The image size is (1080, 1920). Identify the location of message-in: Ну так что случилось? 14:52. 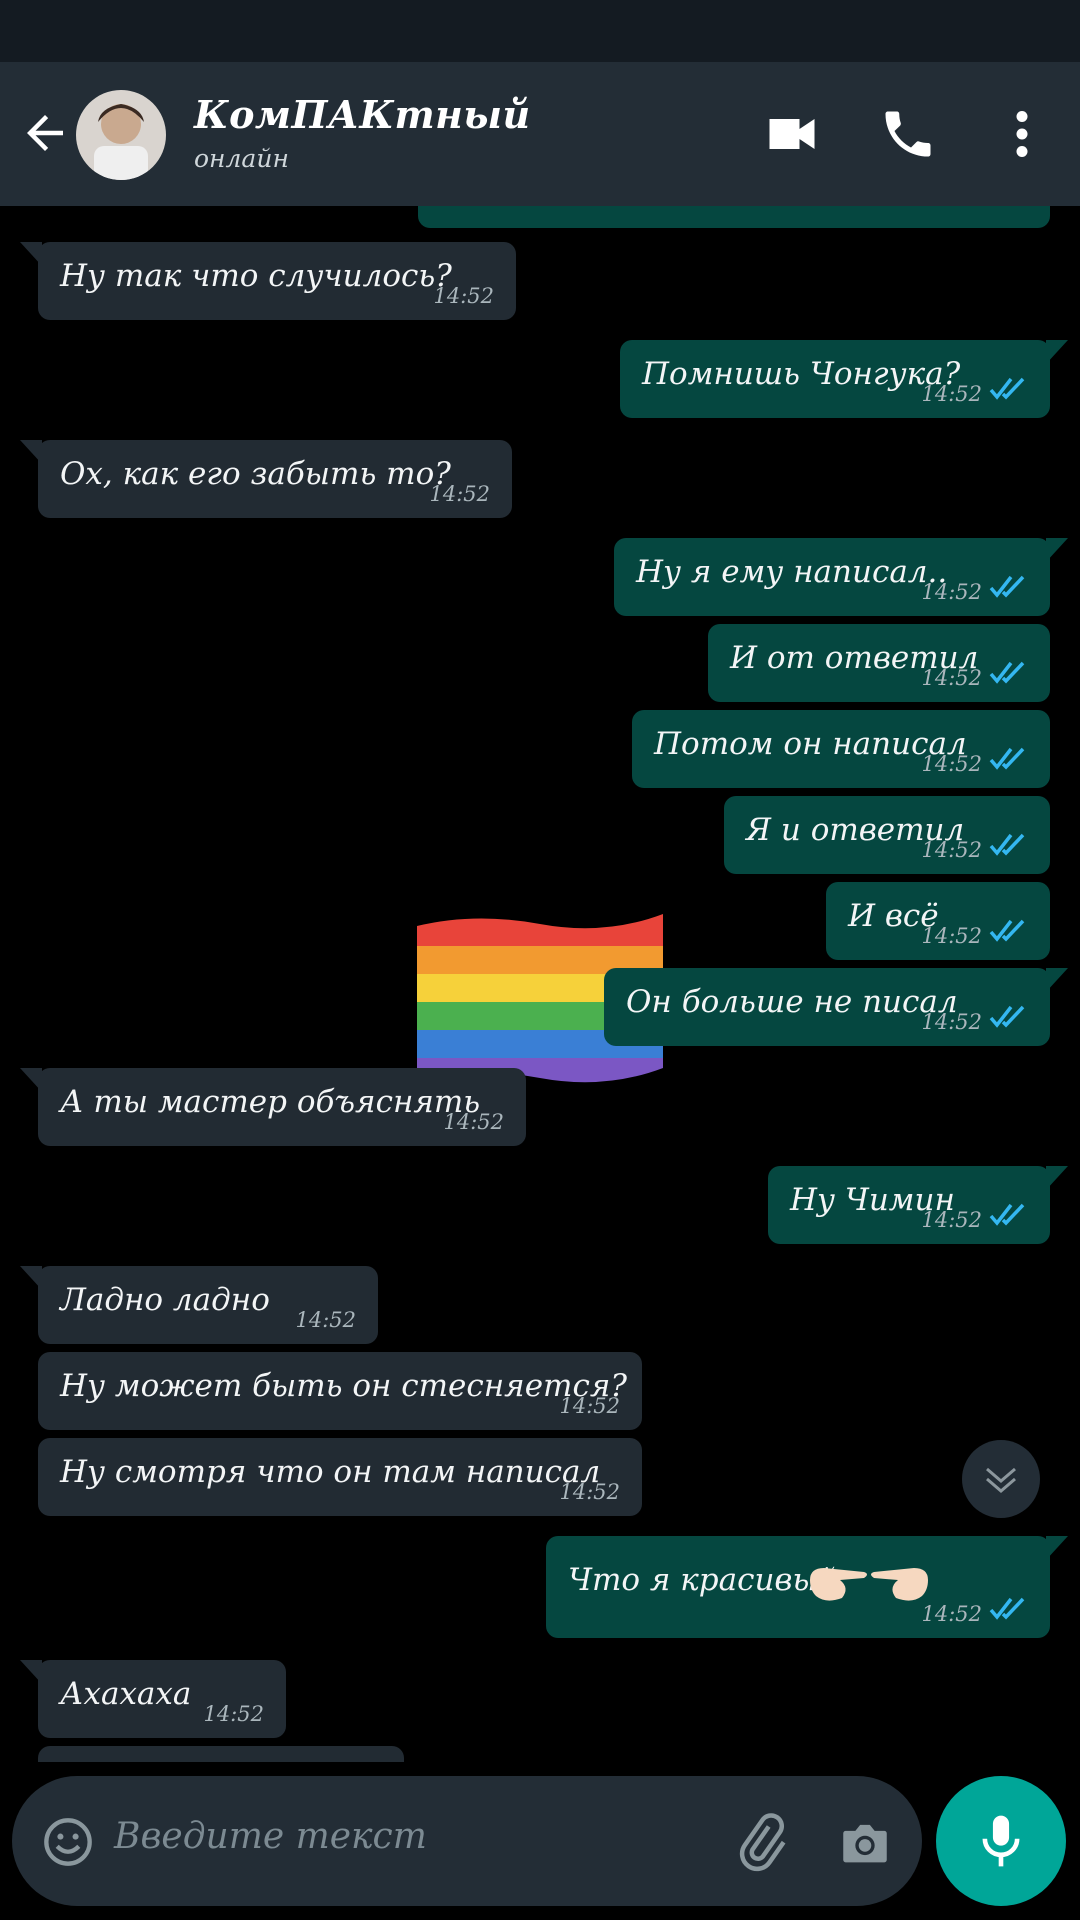
(268, 281).